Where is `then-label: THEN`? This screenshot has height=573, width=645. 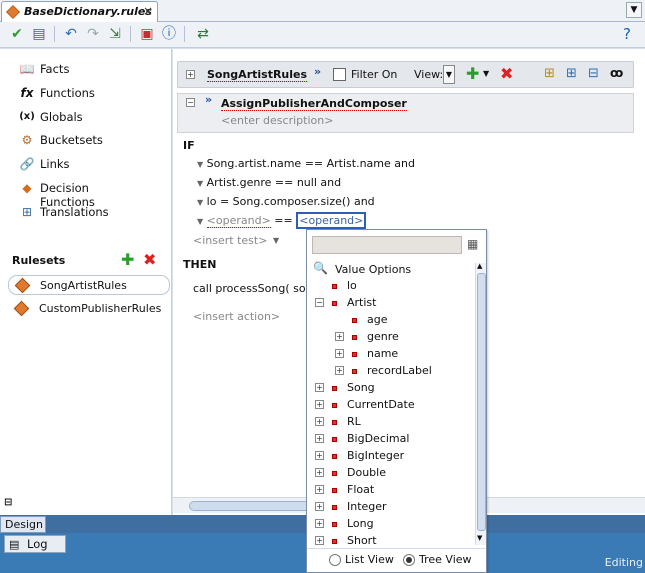
then-label: THEN is located at coordinates (200, 264).